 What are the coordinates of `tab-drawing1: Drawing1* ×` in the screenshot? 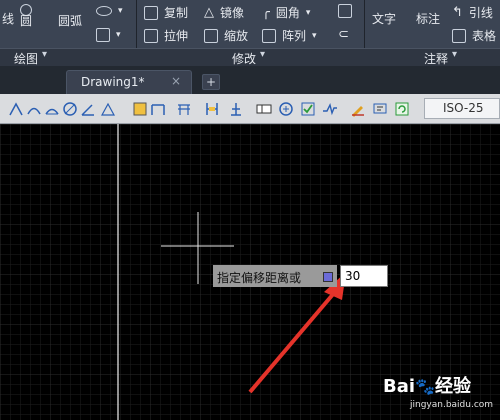 It's located at (129, 82).